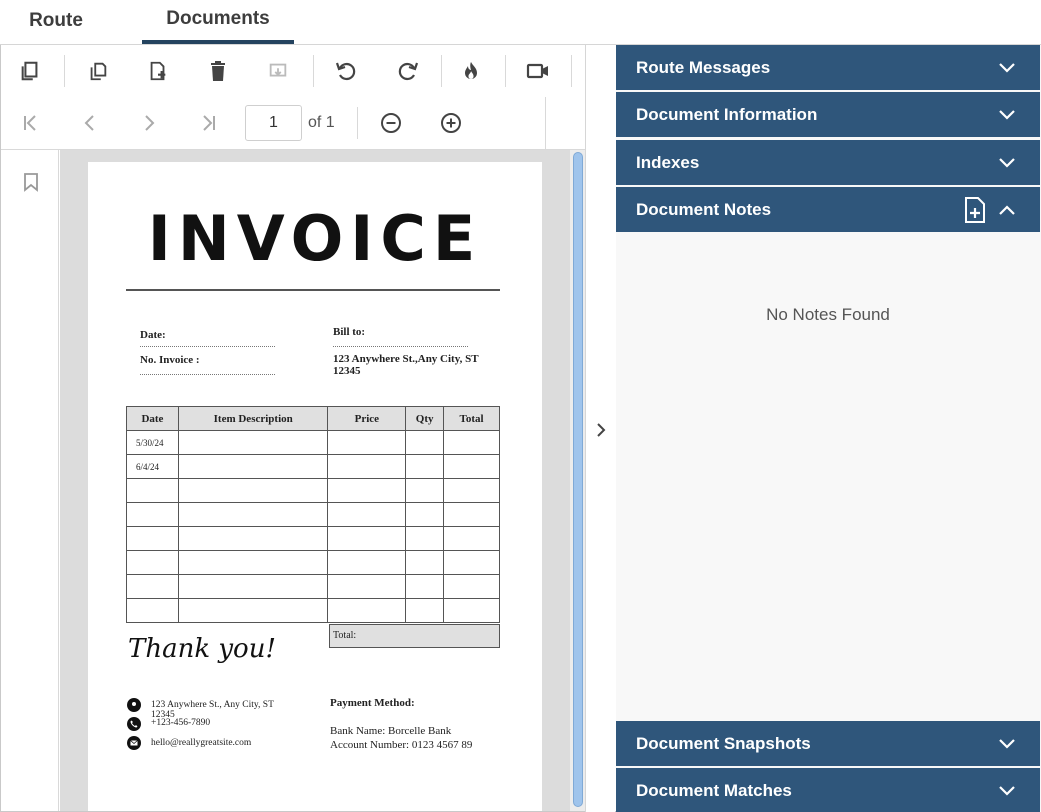  I want to click on previous-page-icon, so click(90, 123).